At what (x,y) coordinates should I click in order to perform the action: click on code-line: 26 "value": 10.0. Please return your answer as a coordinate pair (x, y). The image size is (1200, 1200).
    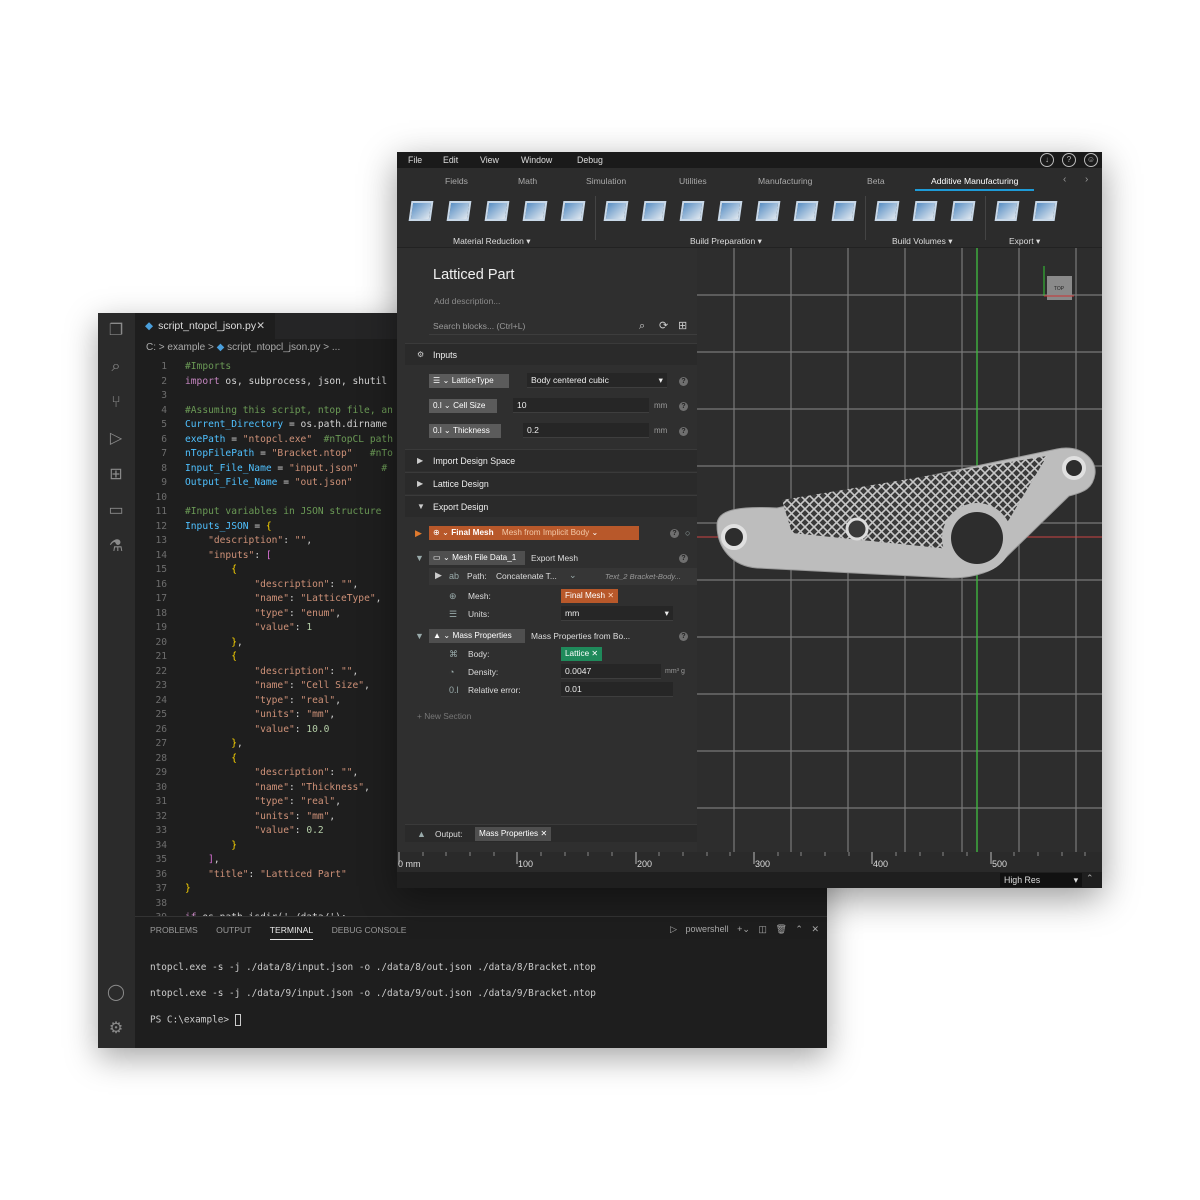
    Looking at the image, I should click on (232, 730).